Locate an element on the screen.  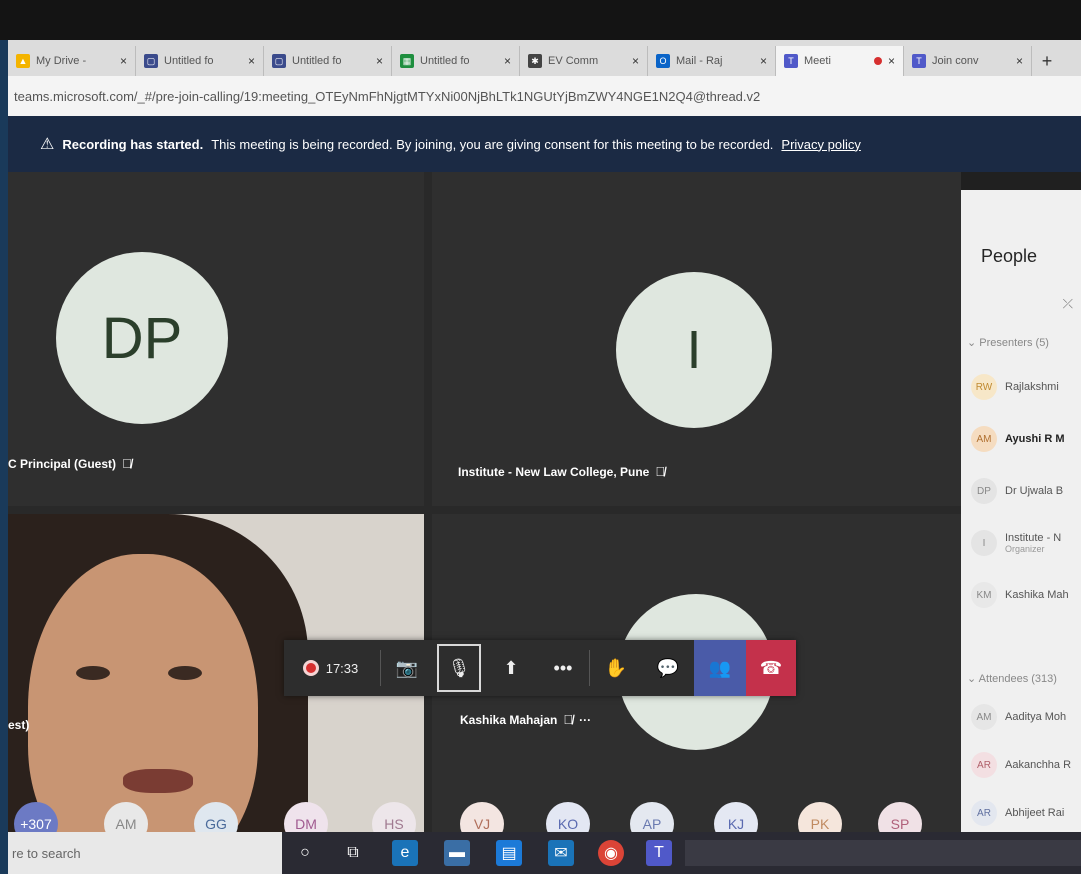
chevron-down-icon: ⌄ is located at coordinates (973, 343).